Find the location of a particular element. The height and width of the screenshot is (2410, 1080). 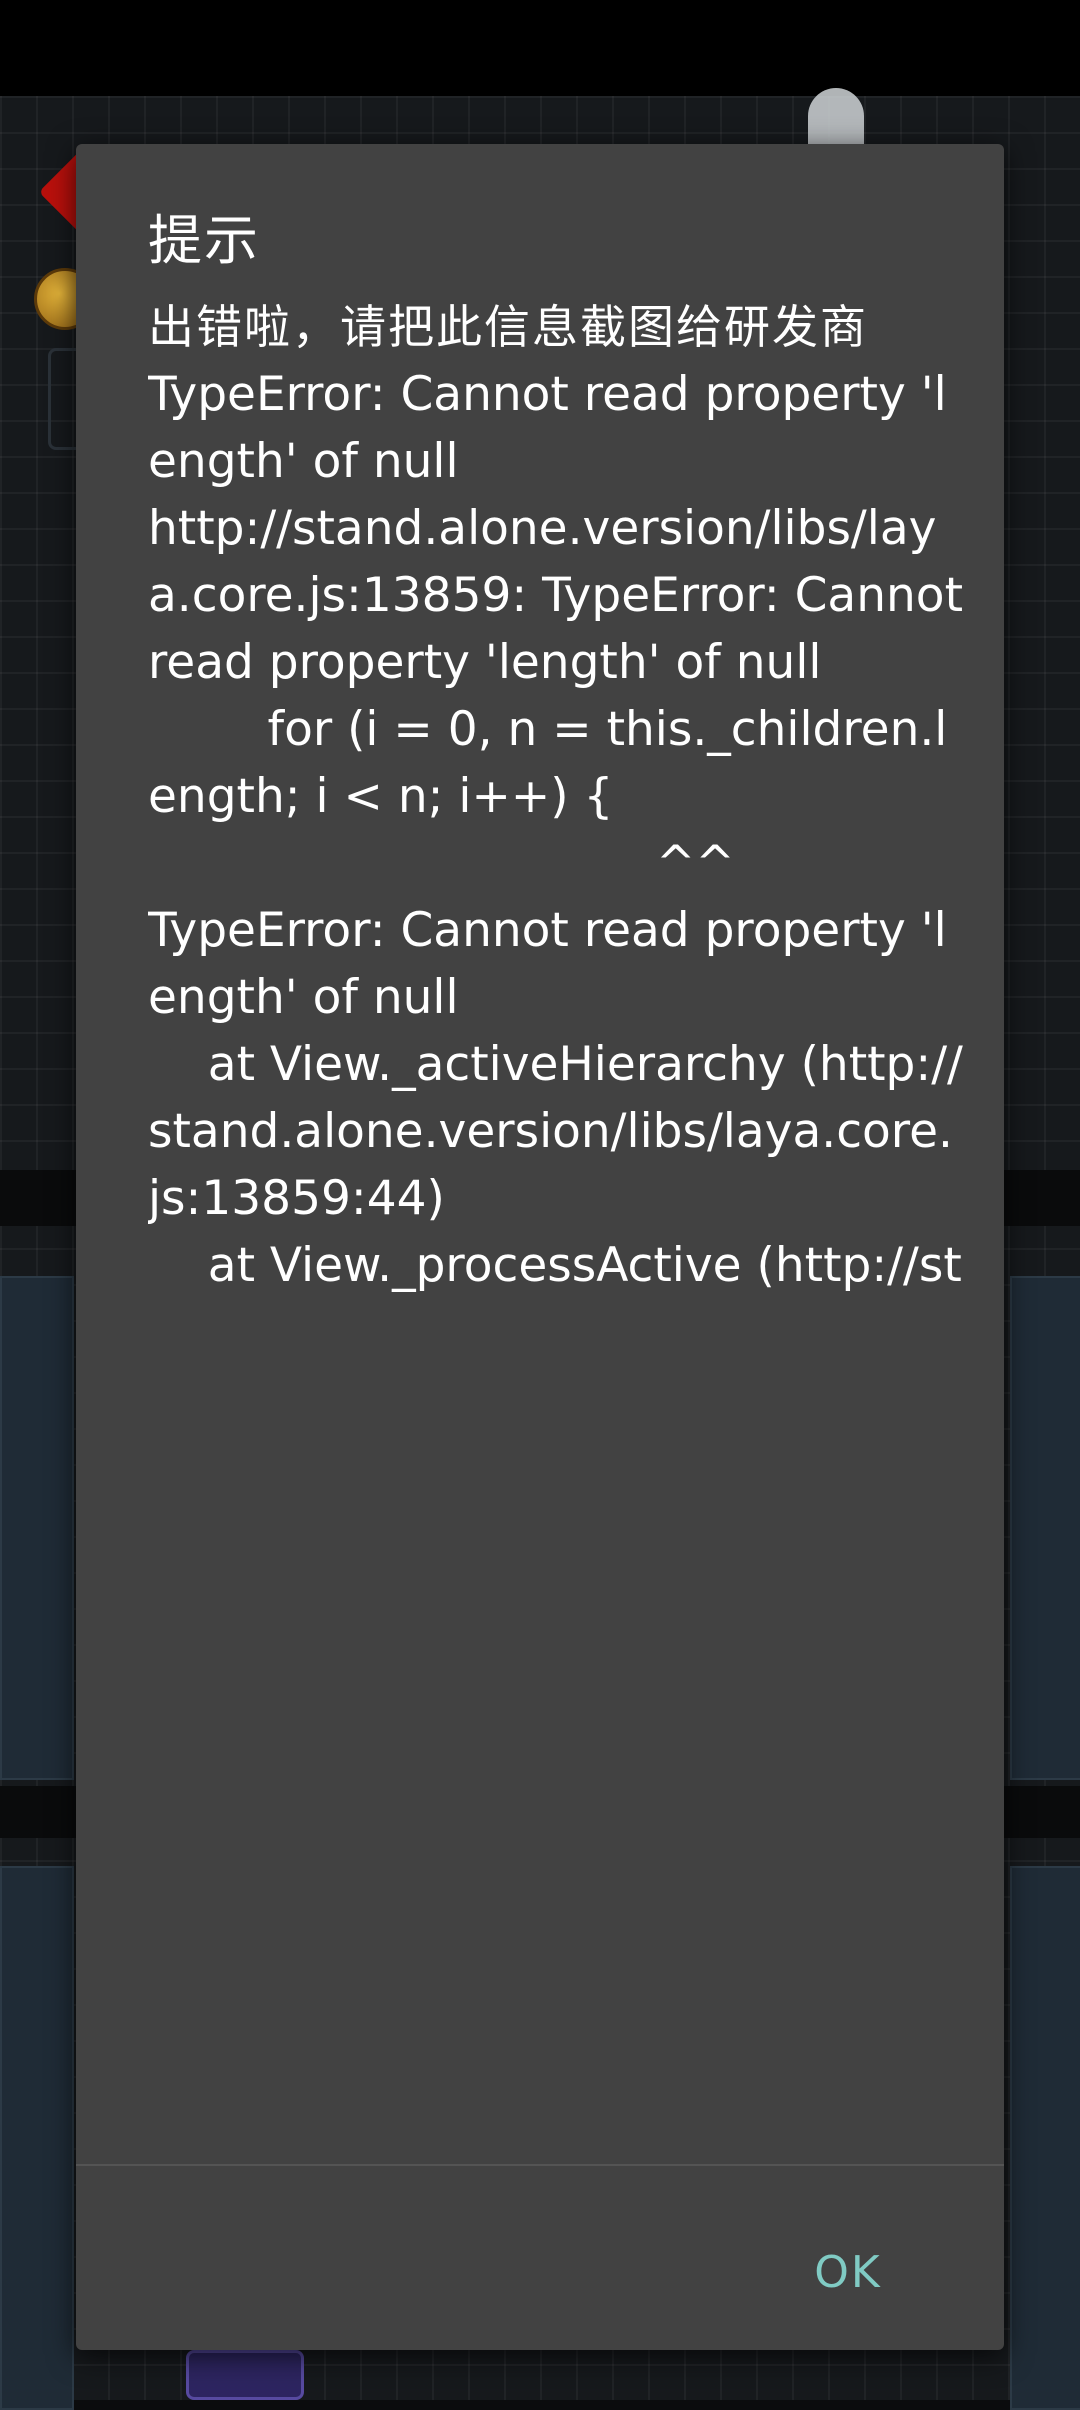

status-bar is located at coordinates (540, 48).